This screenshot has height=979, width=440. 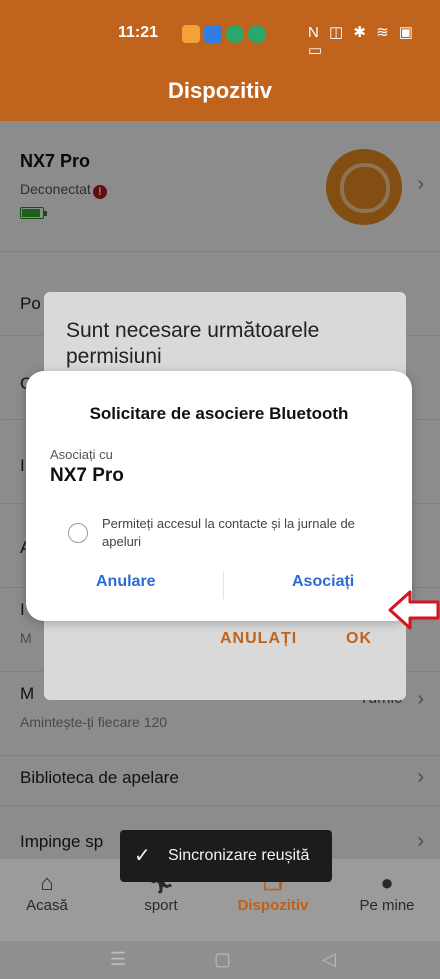 What do you see at coordinates (329, 959) in the screenshot?
I see `back-icon: ◁` at bounding box center [329, 959].